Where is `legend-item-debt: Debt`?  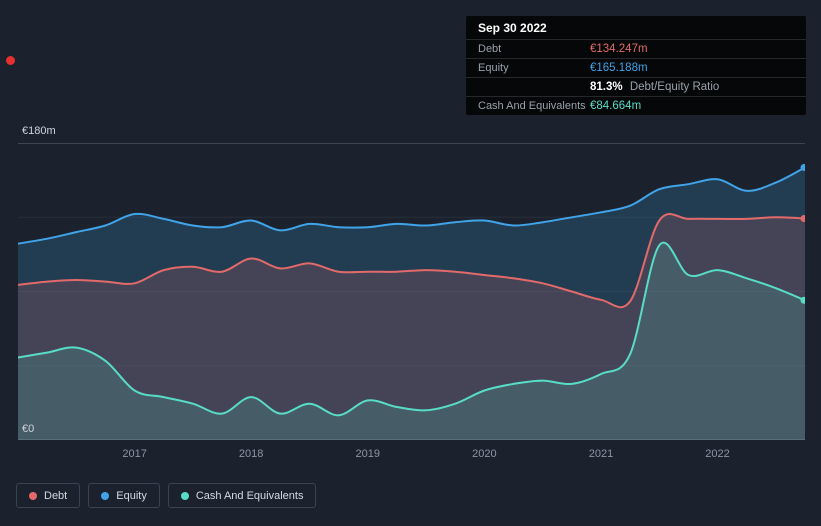
legend-item-debt: Debt is located at coordinates (48, 495).